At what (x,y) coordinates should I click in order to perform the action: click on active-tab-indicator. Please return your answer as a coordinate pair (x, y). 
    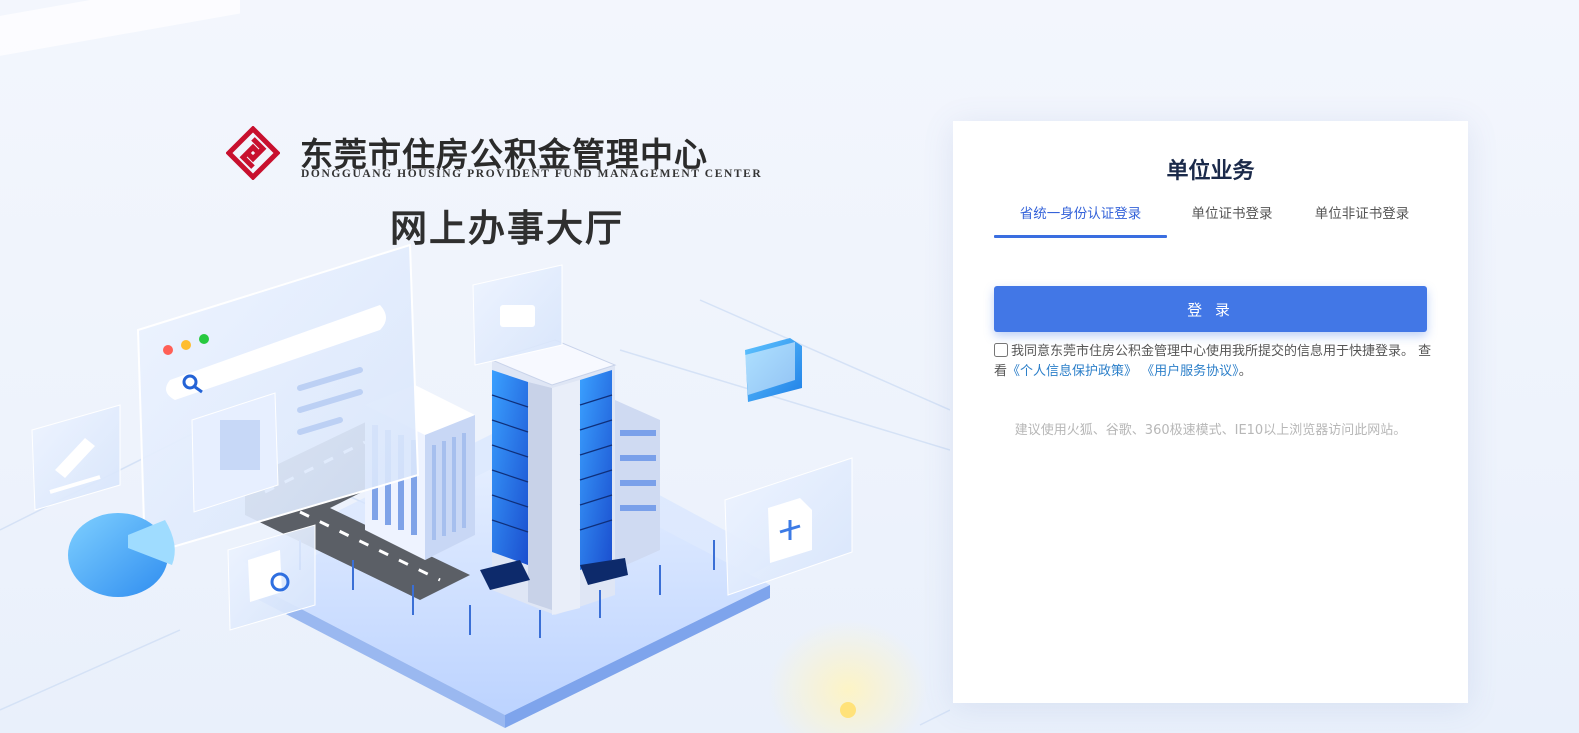
    Looking at the image, I should click on (1080, 236).